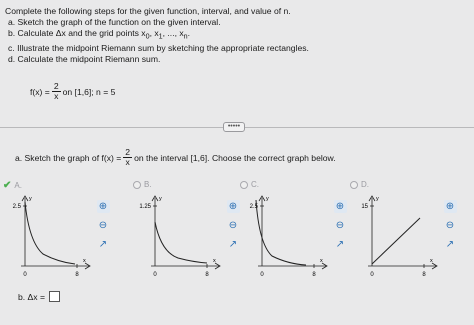 The width and height of the screenshot is (474, 325). What do you see at coordinates (145, 207) in the screenshot?
I see `y-tick-label: 1.25` at bounding box center [145, 207].